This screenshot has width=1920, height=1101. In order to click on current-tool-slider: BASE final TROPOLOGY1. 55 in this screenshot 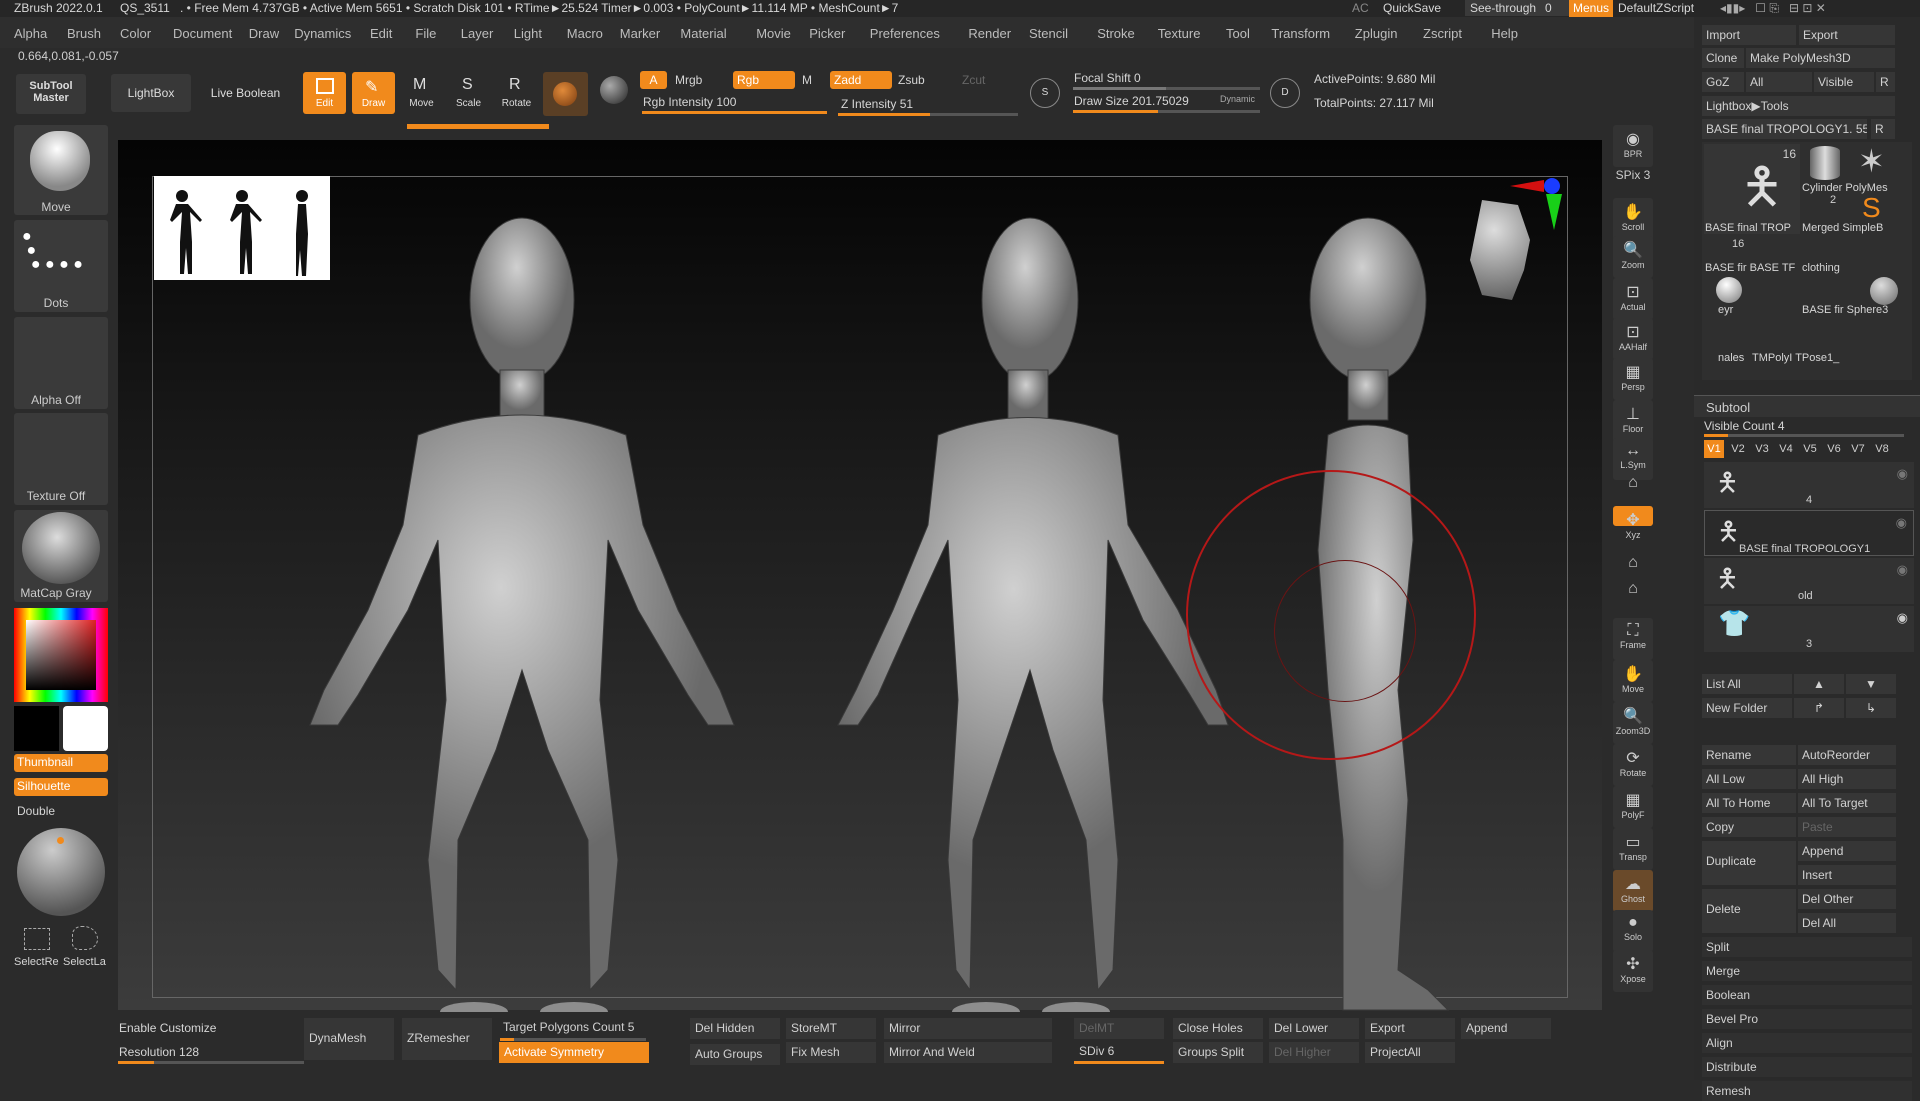, I will do `click(1784, 129)`.